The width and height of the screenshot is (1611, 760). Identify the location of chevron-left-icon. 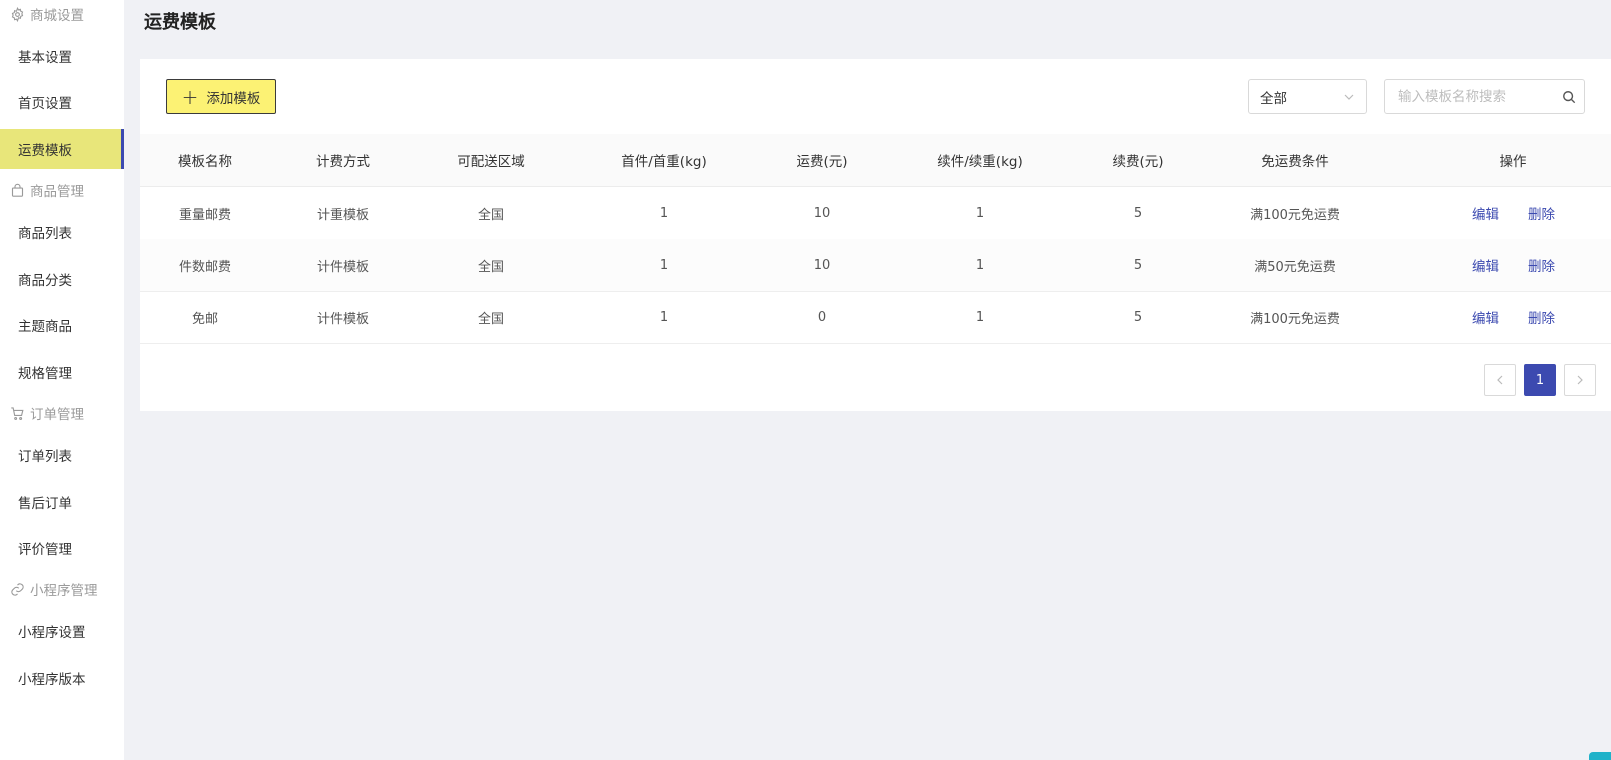
(1500, 380).